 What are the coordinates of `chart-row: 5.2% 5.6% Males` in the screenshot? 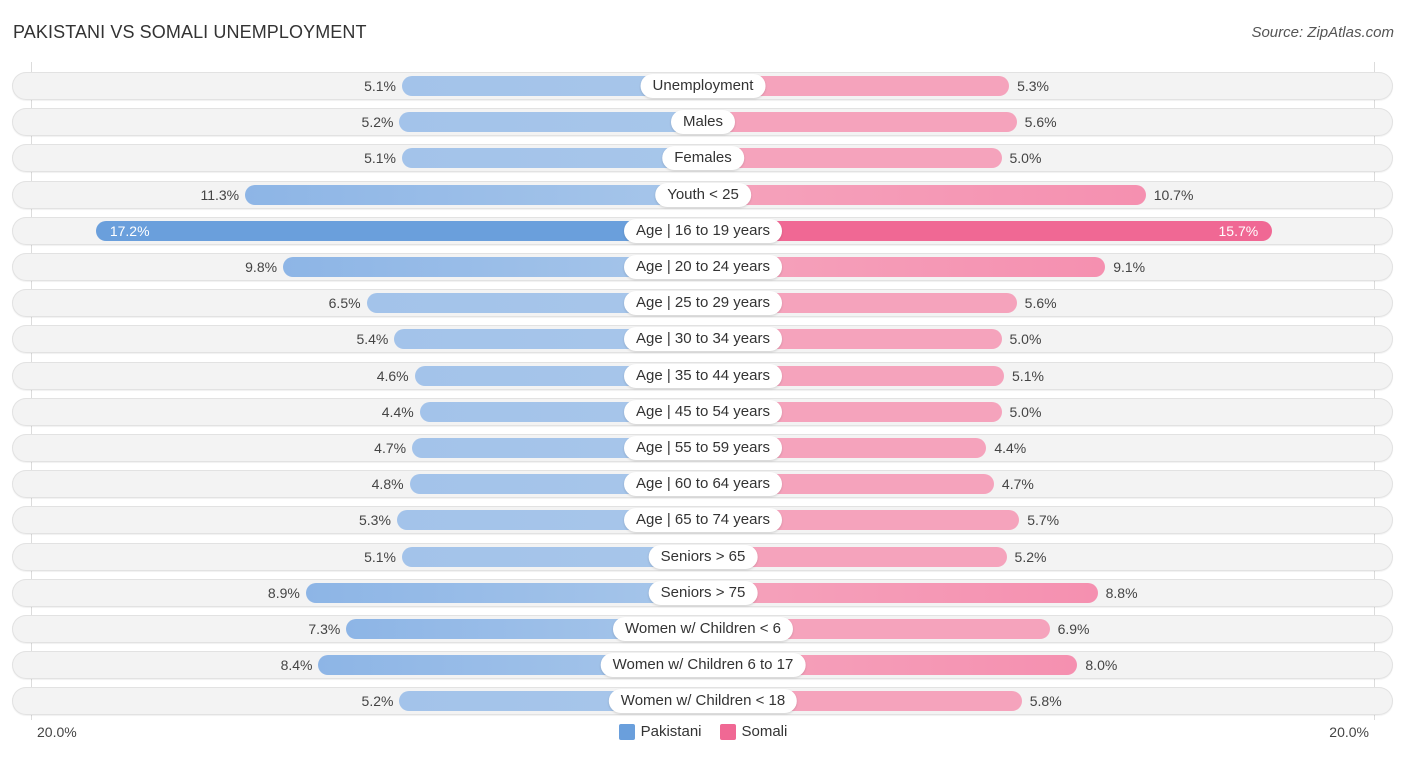 It's located at (702, 122).